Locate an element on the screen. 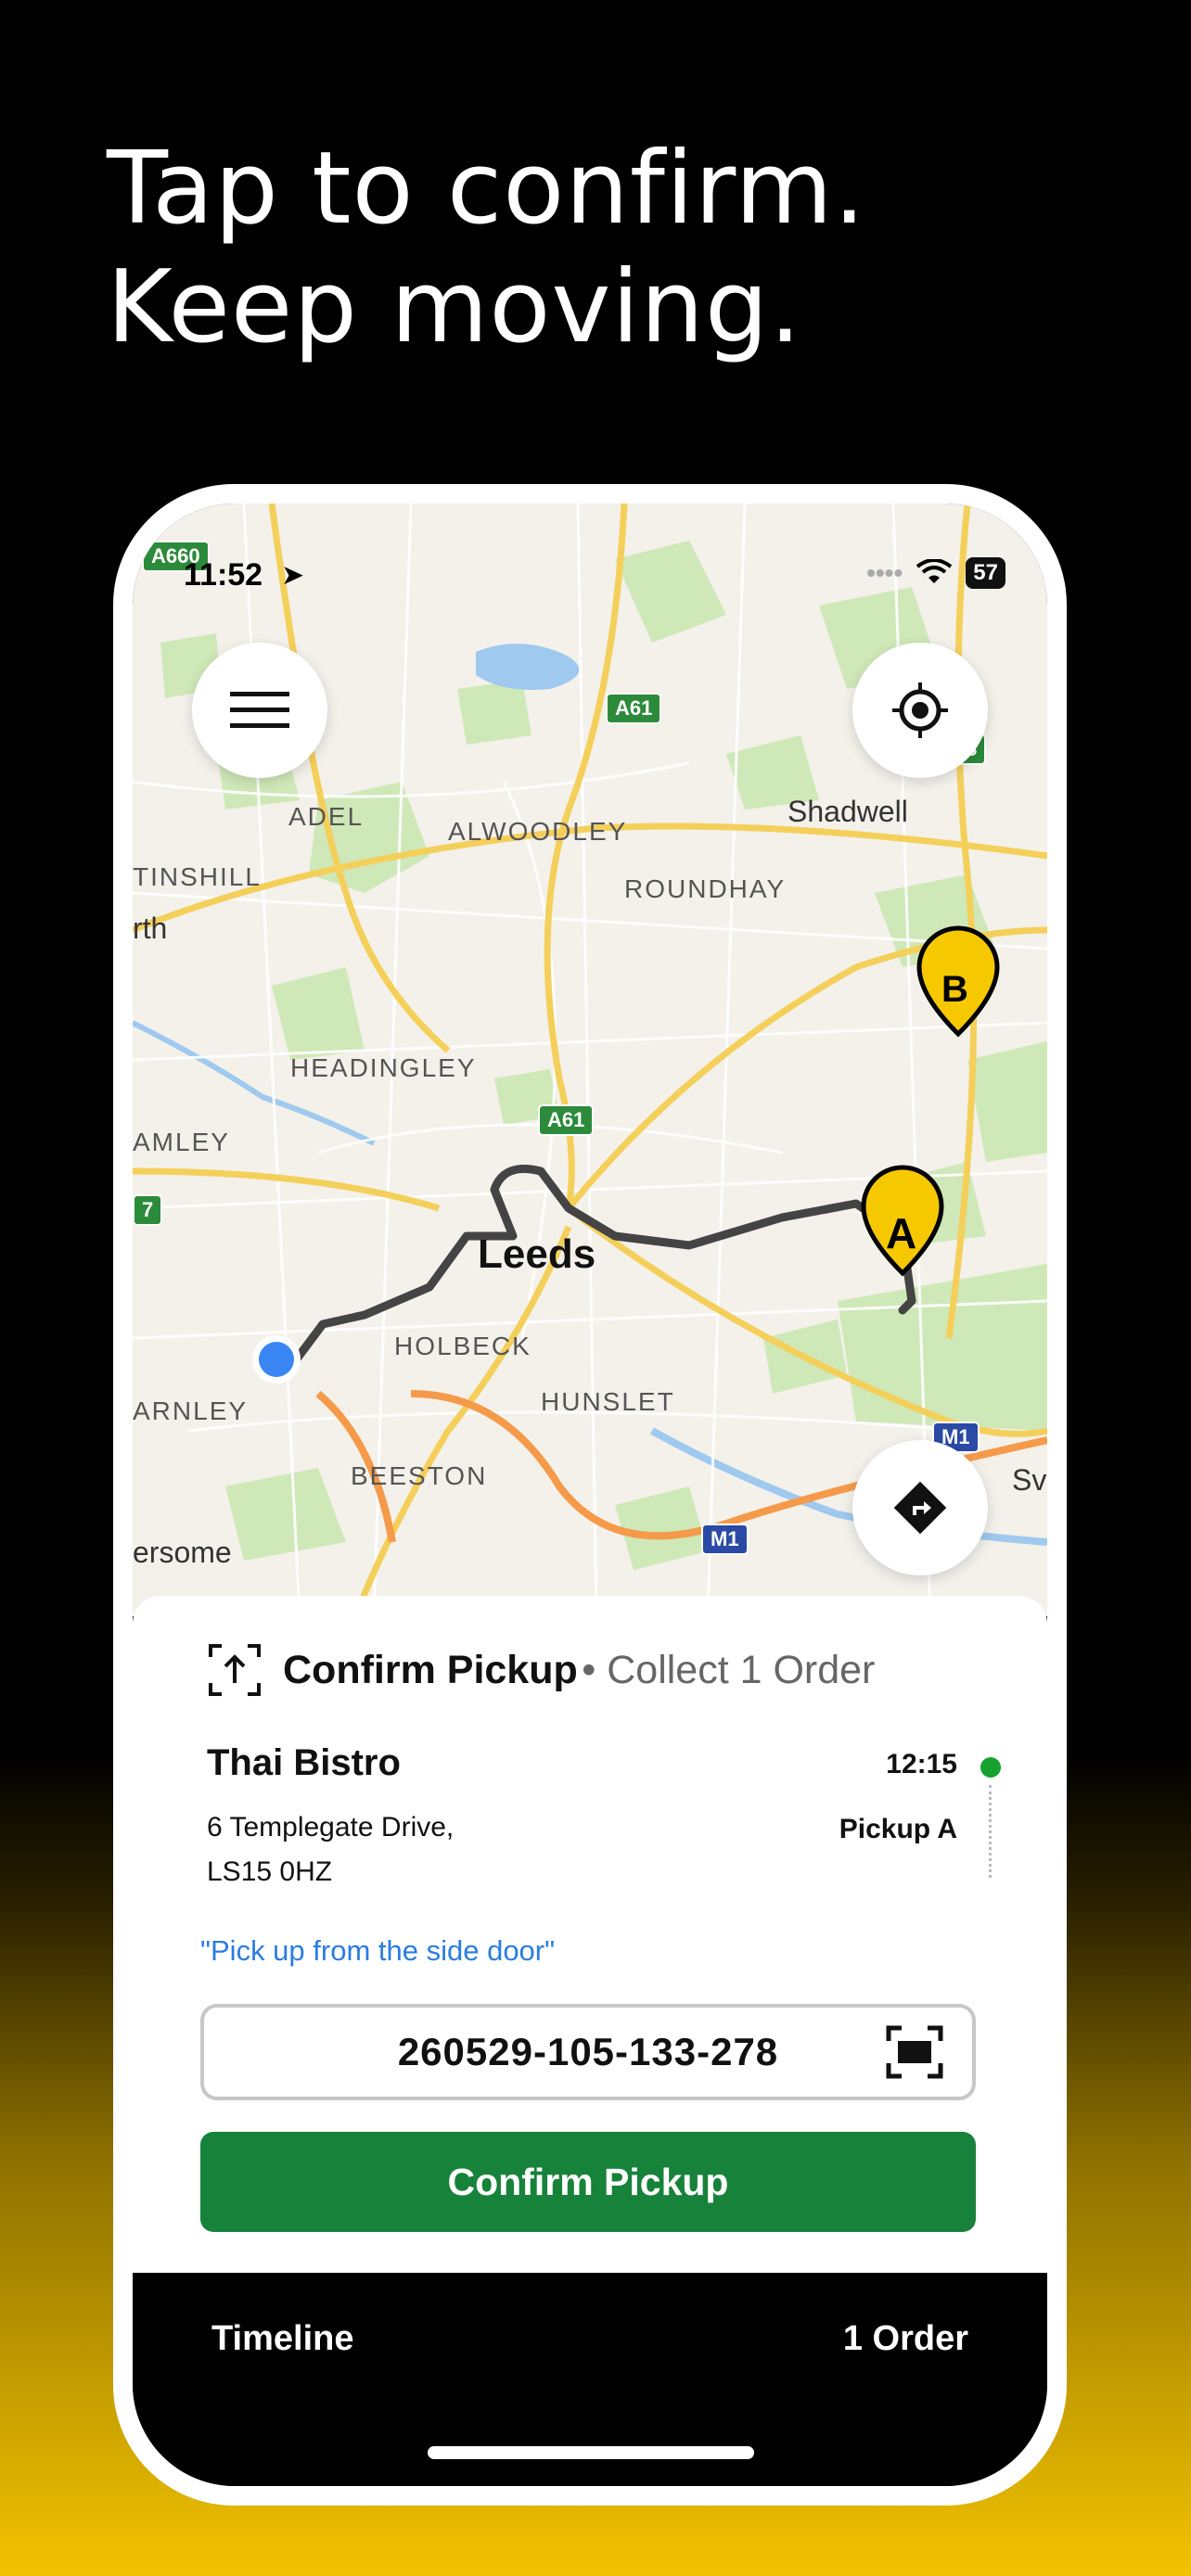  pickup-note: "Pick up from the side door" is located at coordinates (378, 1951).